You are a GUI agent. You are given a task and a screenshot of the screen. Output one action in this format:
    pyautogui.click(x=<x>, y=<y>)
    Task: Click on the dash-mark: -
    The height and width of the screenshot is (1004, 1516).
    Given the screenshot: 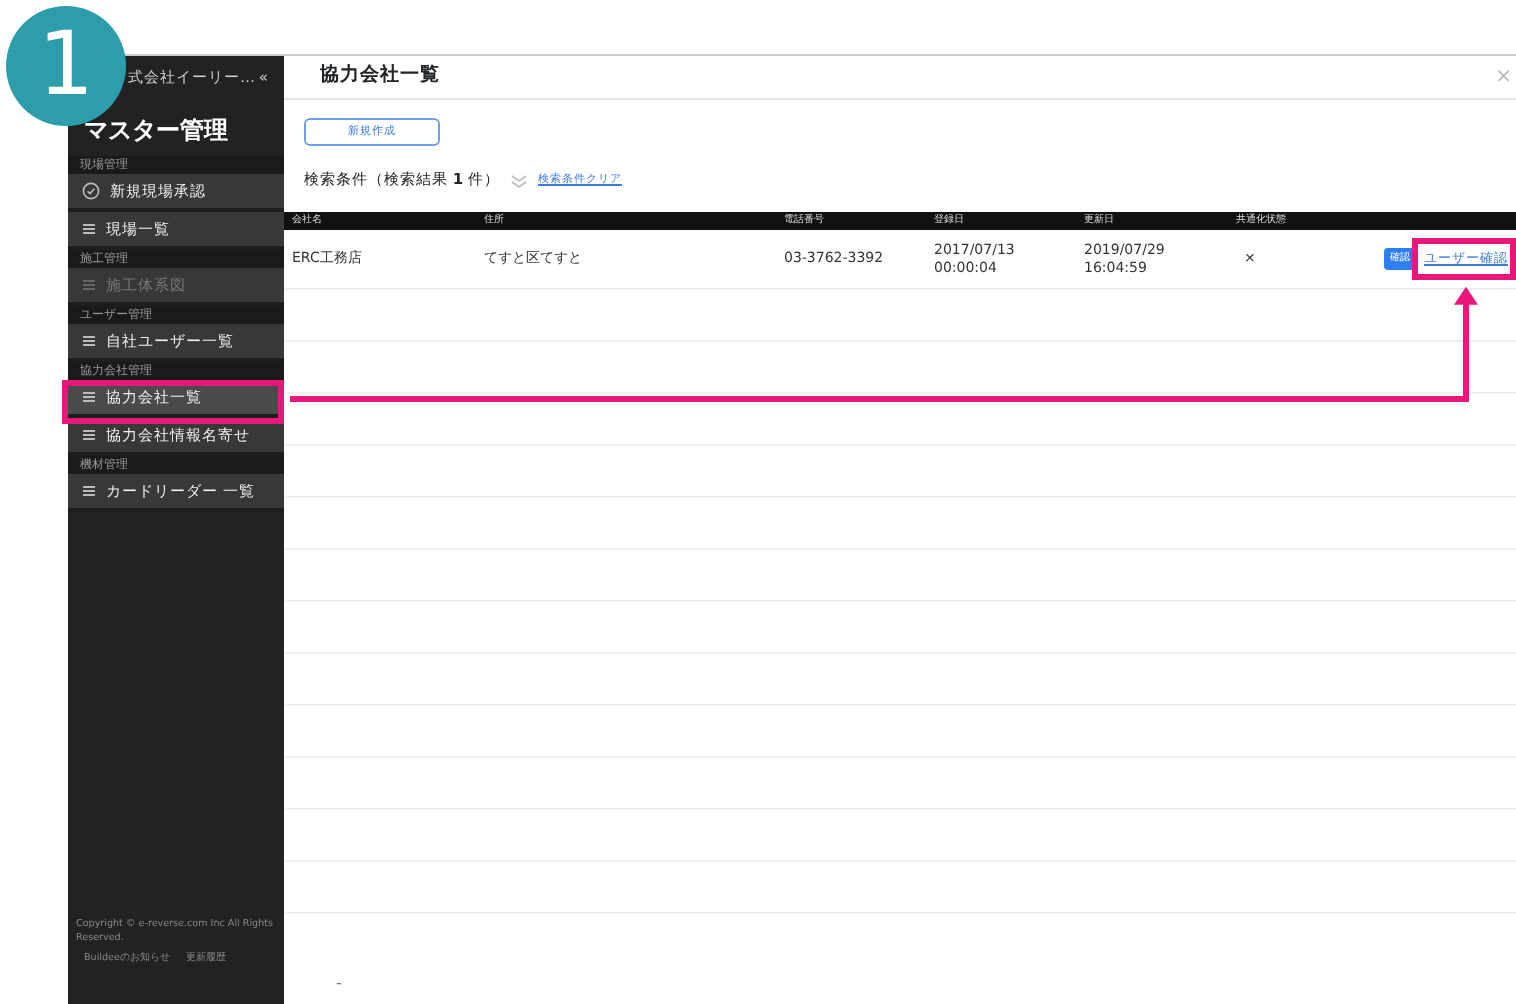 What is the action you would take?
    pyautogui.click(x=339, y=984)
    